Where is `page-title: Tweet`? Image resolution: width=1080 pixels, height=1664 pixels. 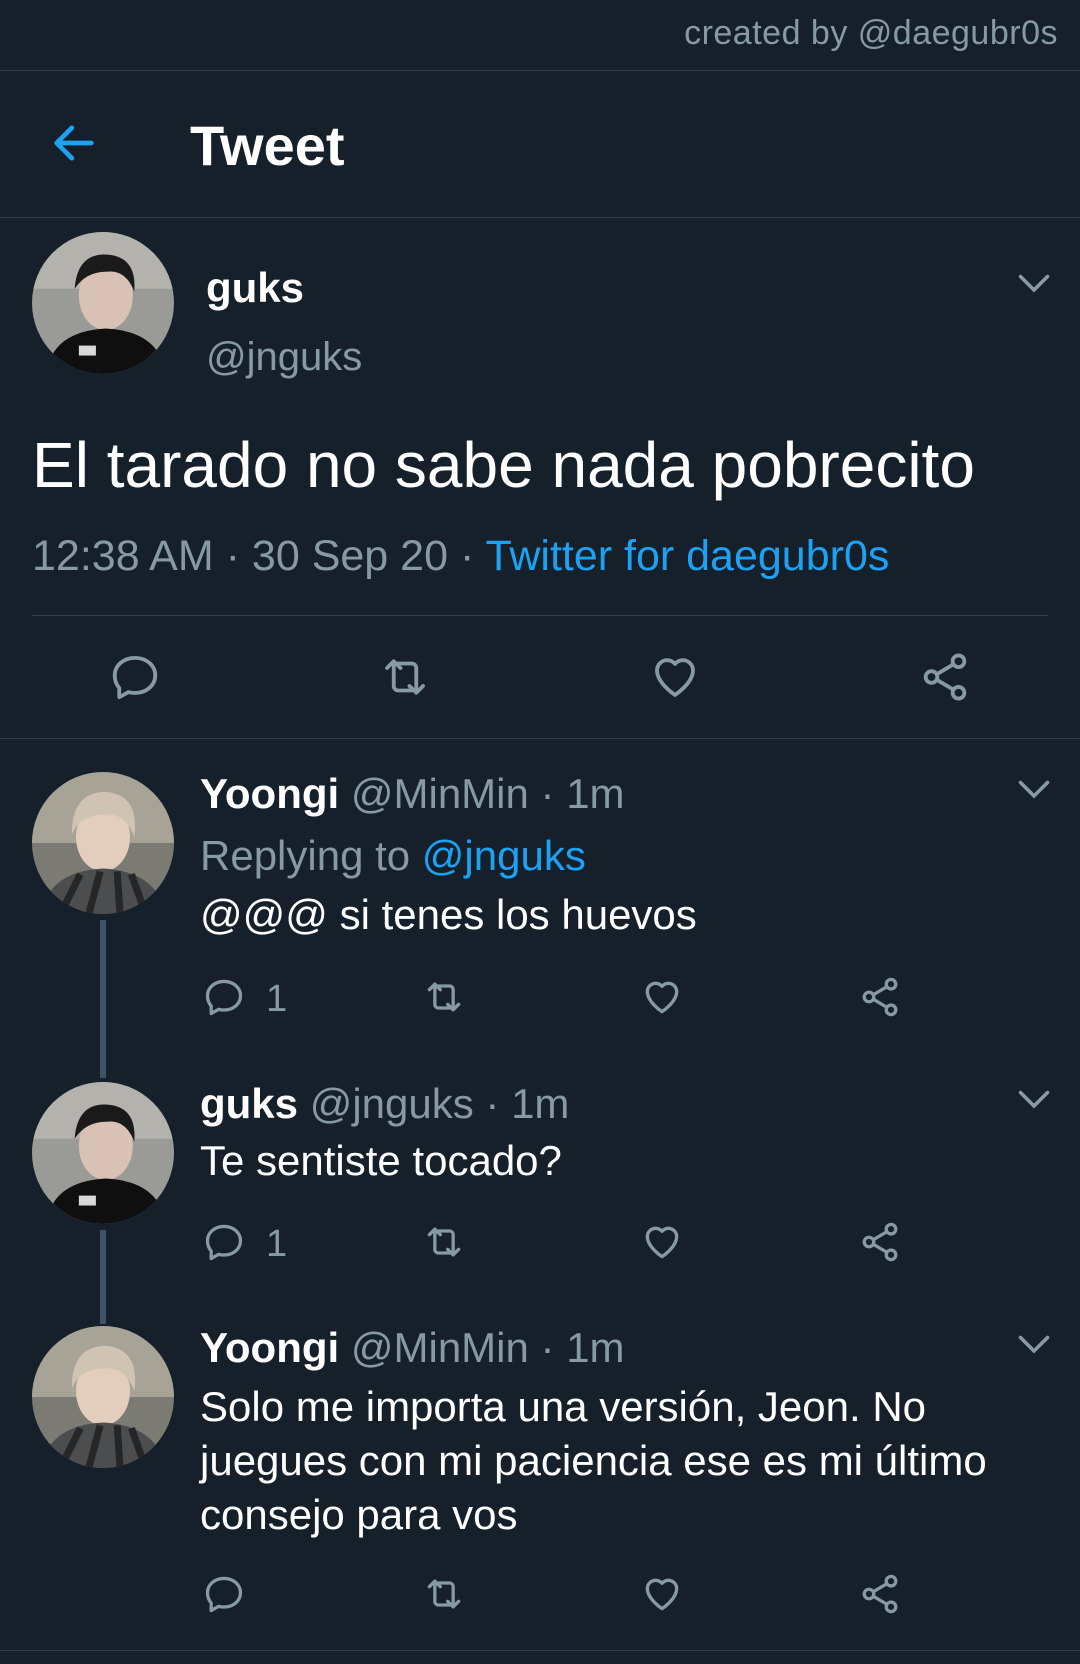
page-title: Tweet is located at coordinates (267, 145).